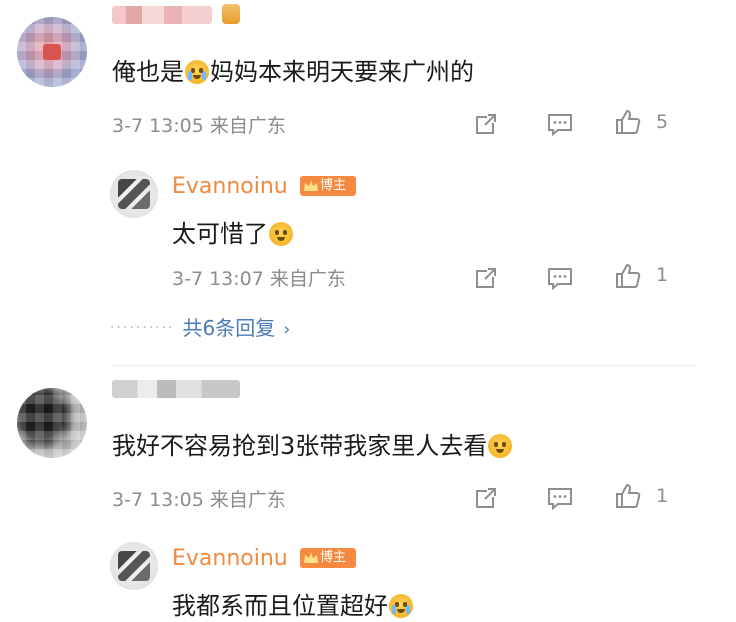  Describe the element at coordinates (500, 446) in the screenshot. I see `laughing-crying-emoji-icon` at that location.